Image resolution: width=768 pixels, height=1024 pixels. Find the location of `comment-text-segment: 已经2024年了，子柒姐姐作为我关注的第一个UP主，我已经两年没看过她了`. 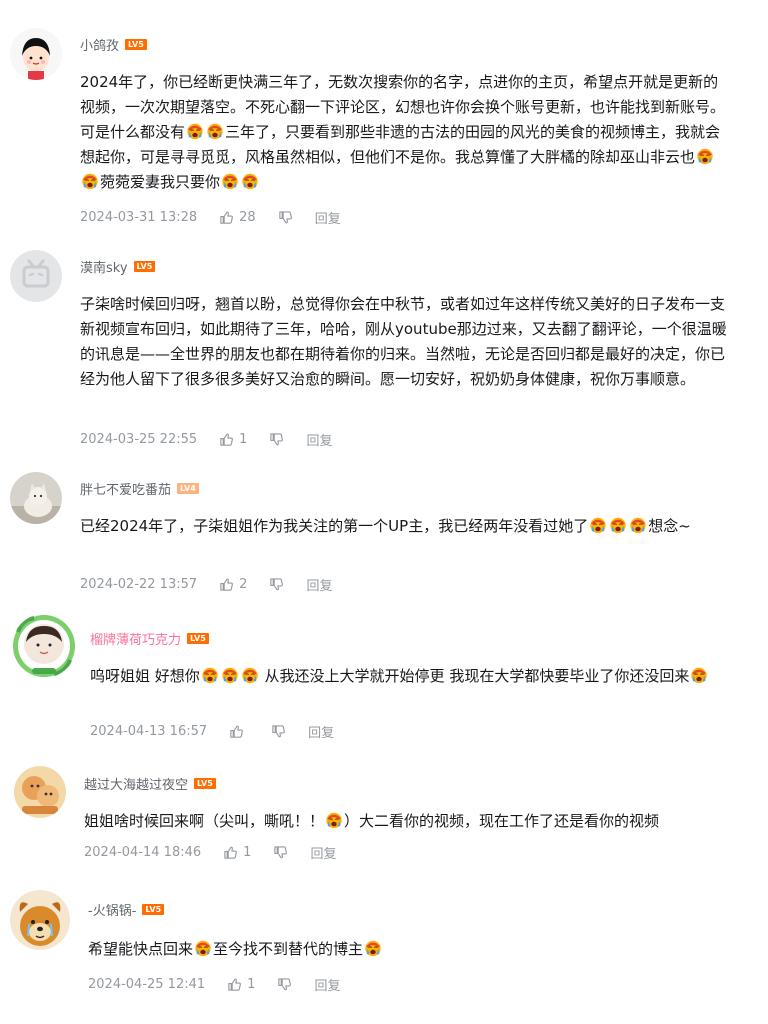

comment-text-segment: 已经2024年了，子柒姐姐作为我关注的第一个UP主，我已经两年没看过她了 is located at coordinates (334, 526).